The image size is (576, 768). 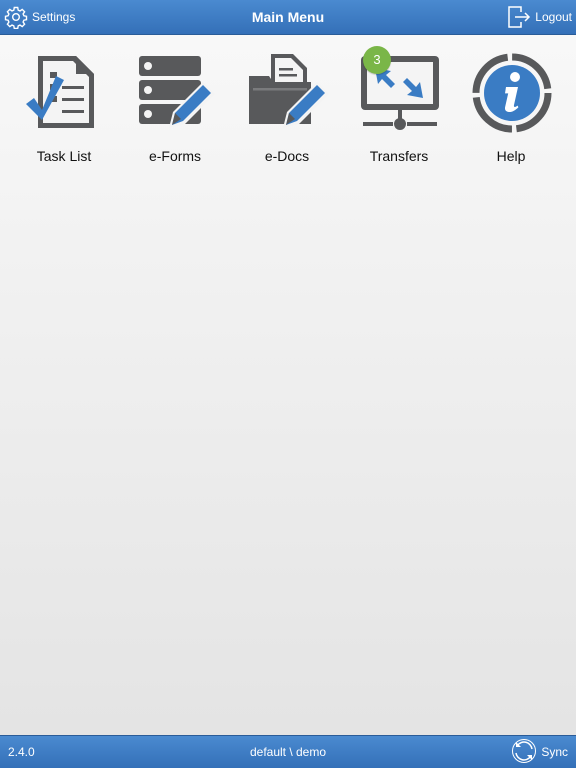 What do you see at coordinates (64, 156) in the screenshot?
I see `menu-item-label: Task List` at bounding box center [64, 156].